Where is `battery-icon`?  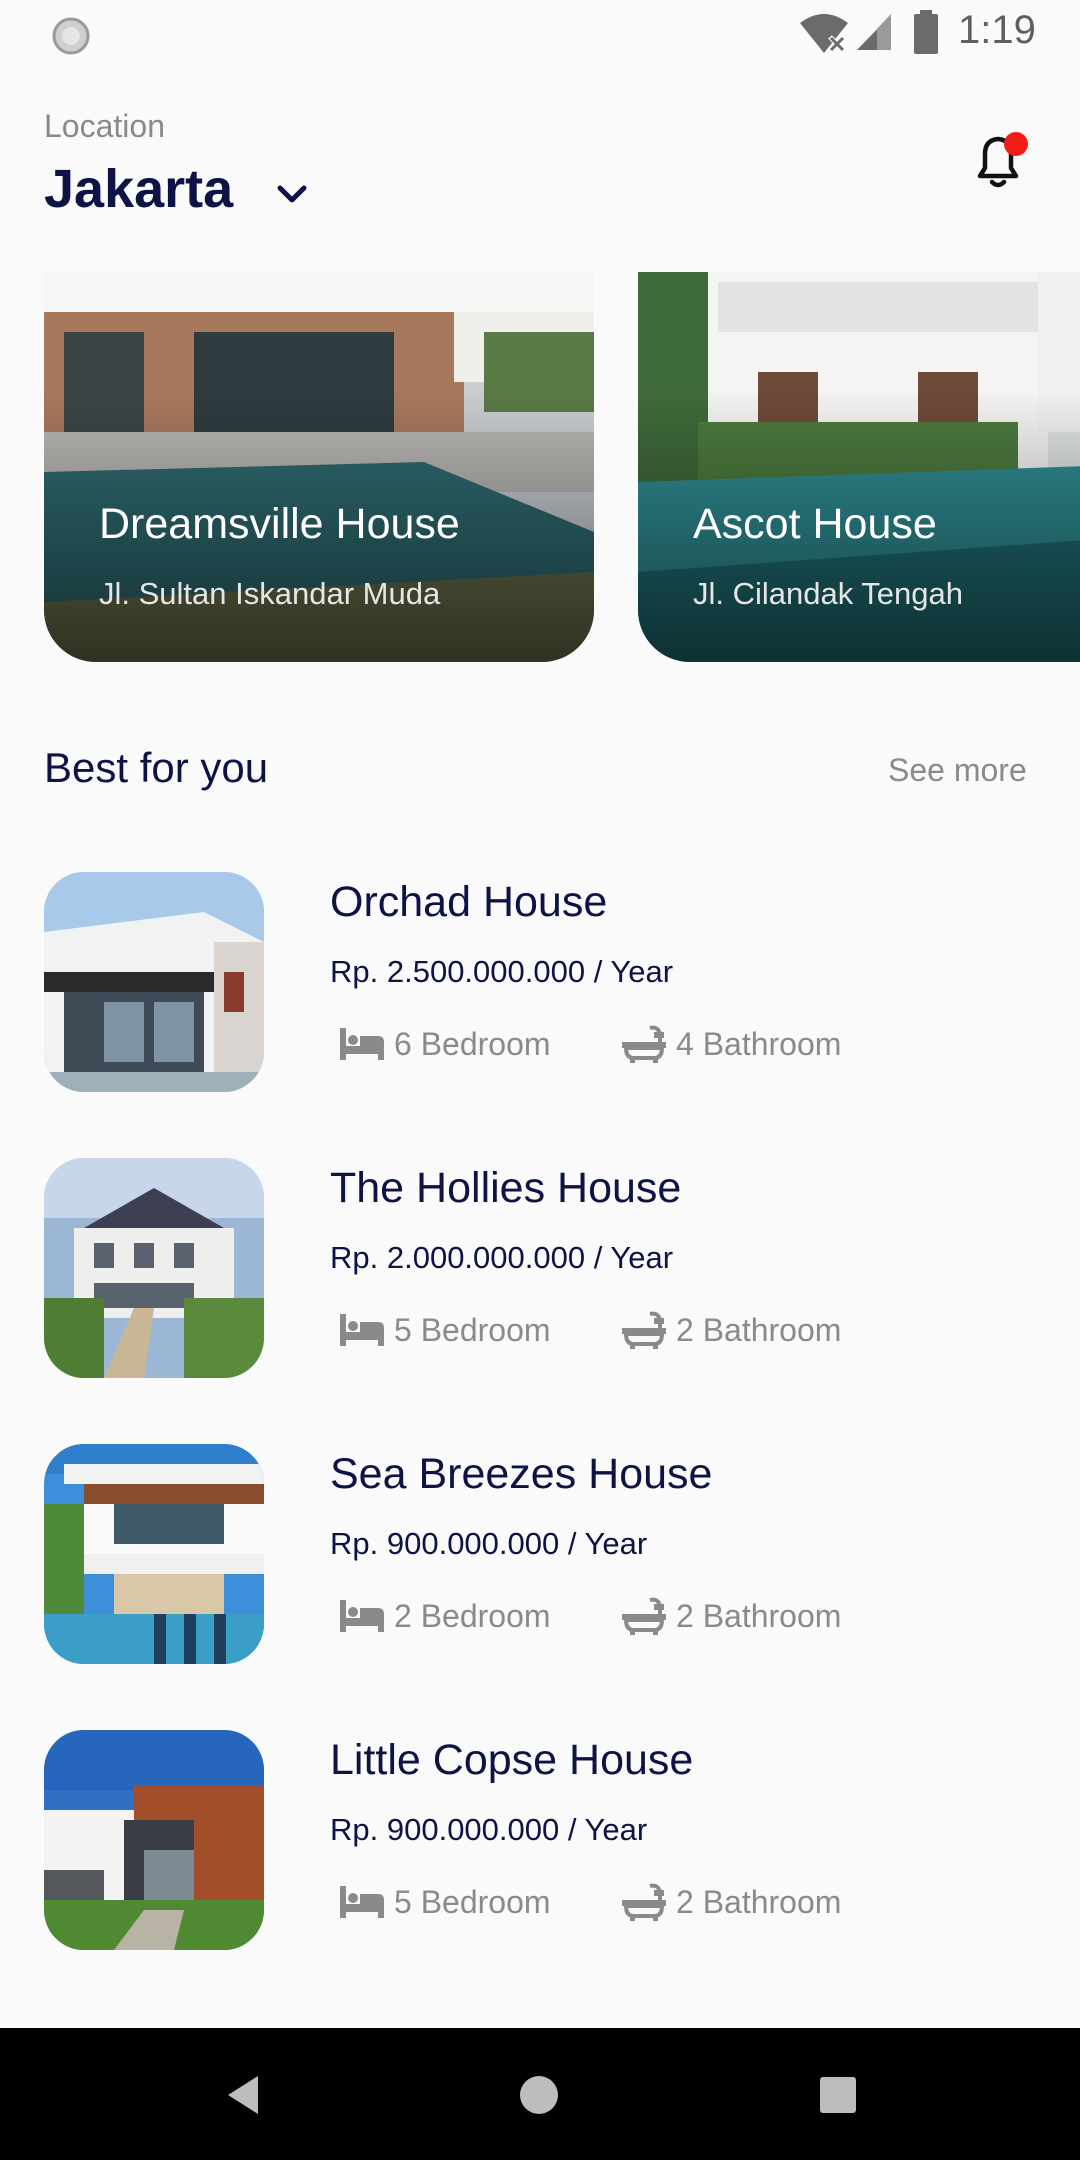 battery-icon is located at coordinates (926, 32).